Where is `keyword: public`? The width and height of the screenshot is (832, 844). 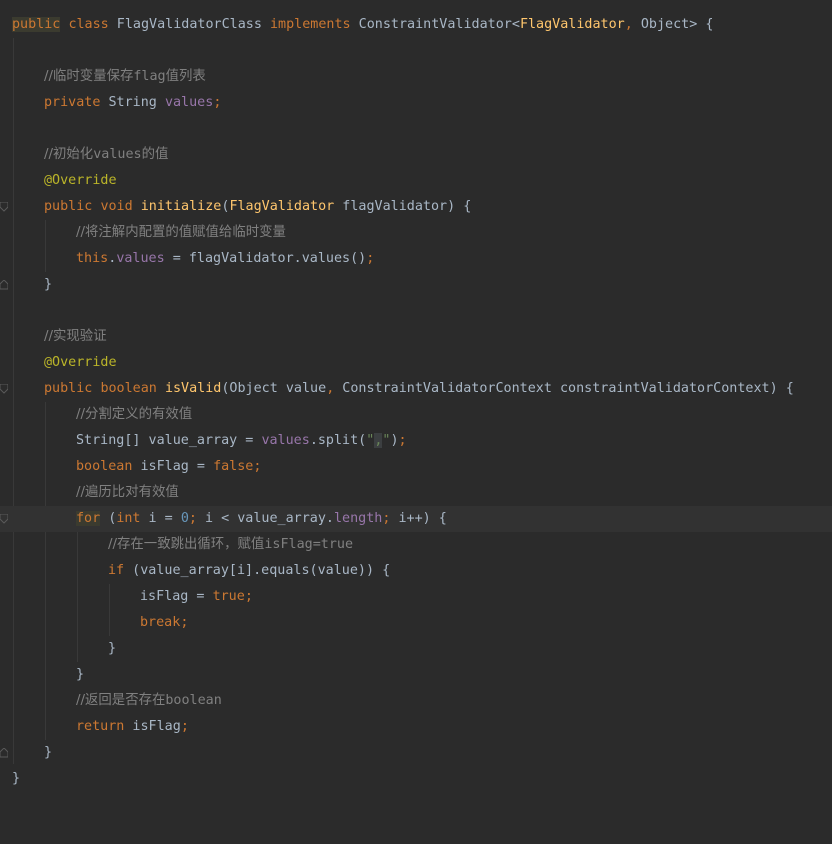
keyword: public is located at coordinates (36, 24).